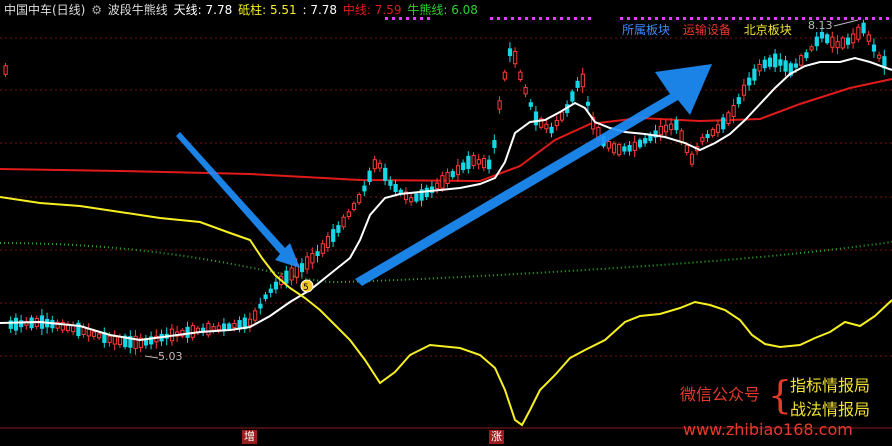  What do you see at coordinates (138, 10) in the screenshot?
I see `indicator-name: 波段牛熊线` at bounding box center [138, 10].